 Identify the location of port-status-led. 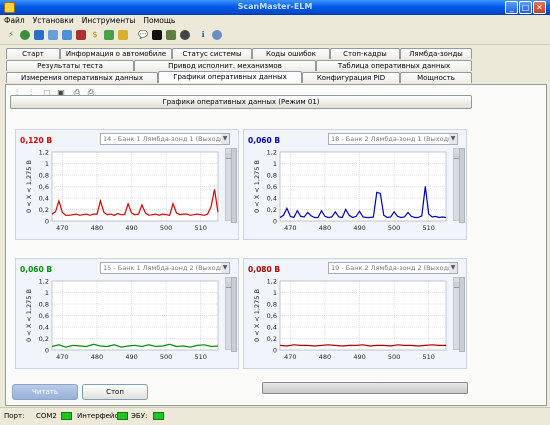
(66, 416).